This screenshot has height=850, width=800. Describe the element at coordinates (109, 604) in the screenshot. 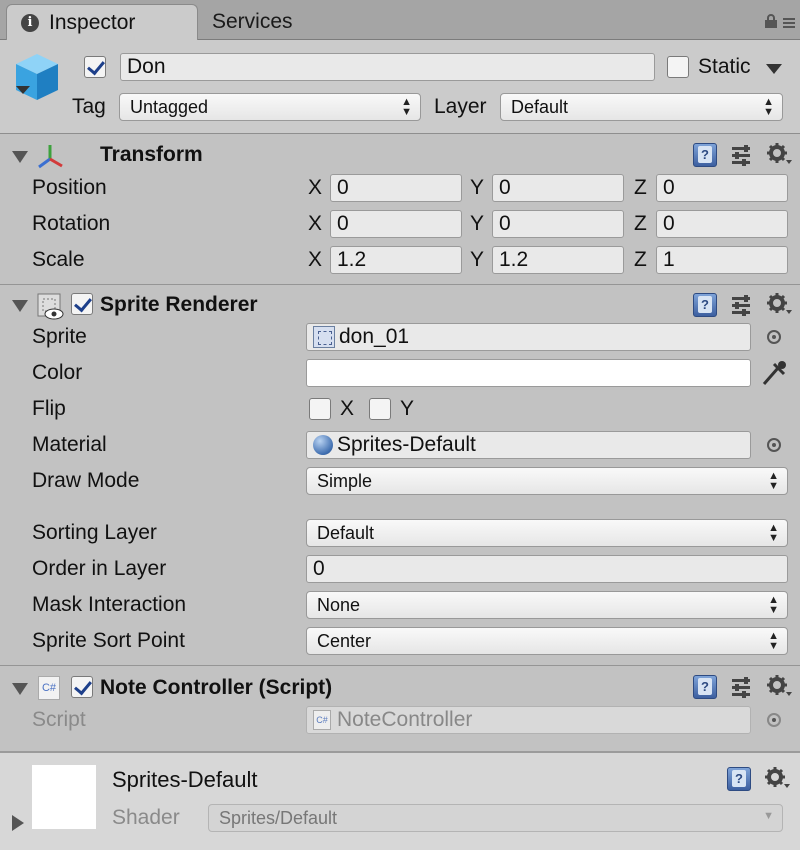

I see `mask-interaction-label: Mask Interaction` at that location.